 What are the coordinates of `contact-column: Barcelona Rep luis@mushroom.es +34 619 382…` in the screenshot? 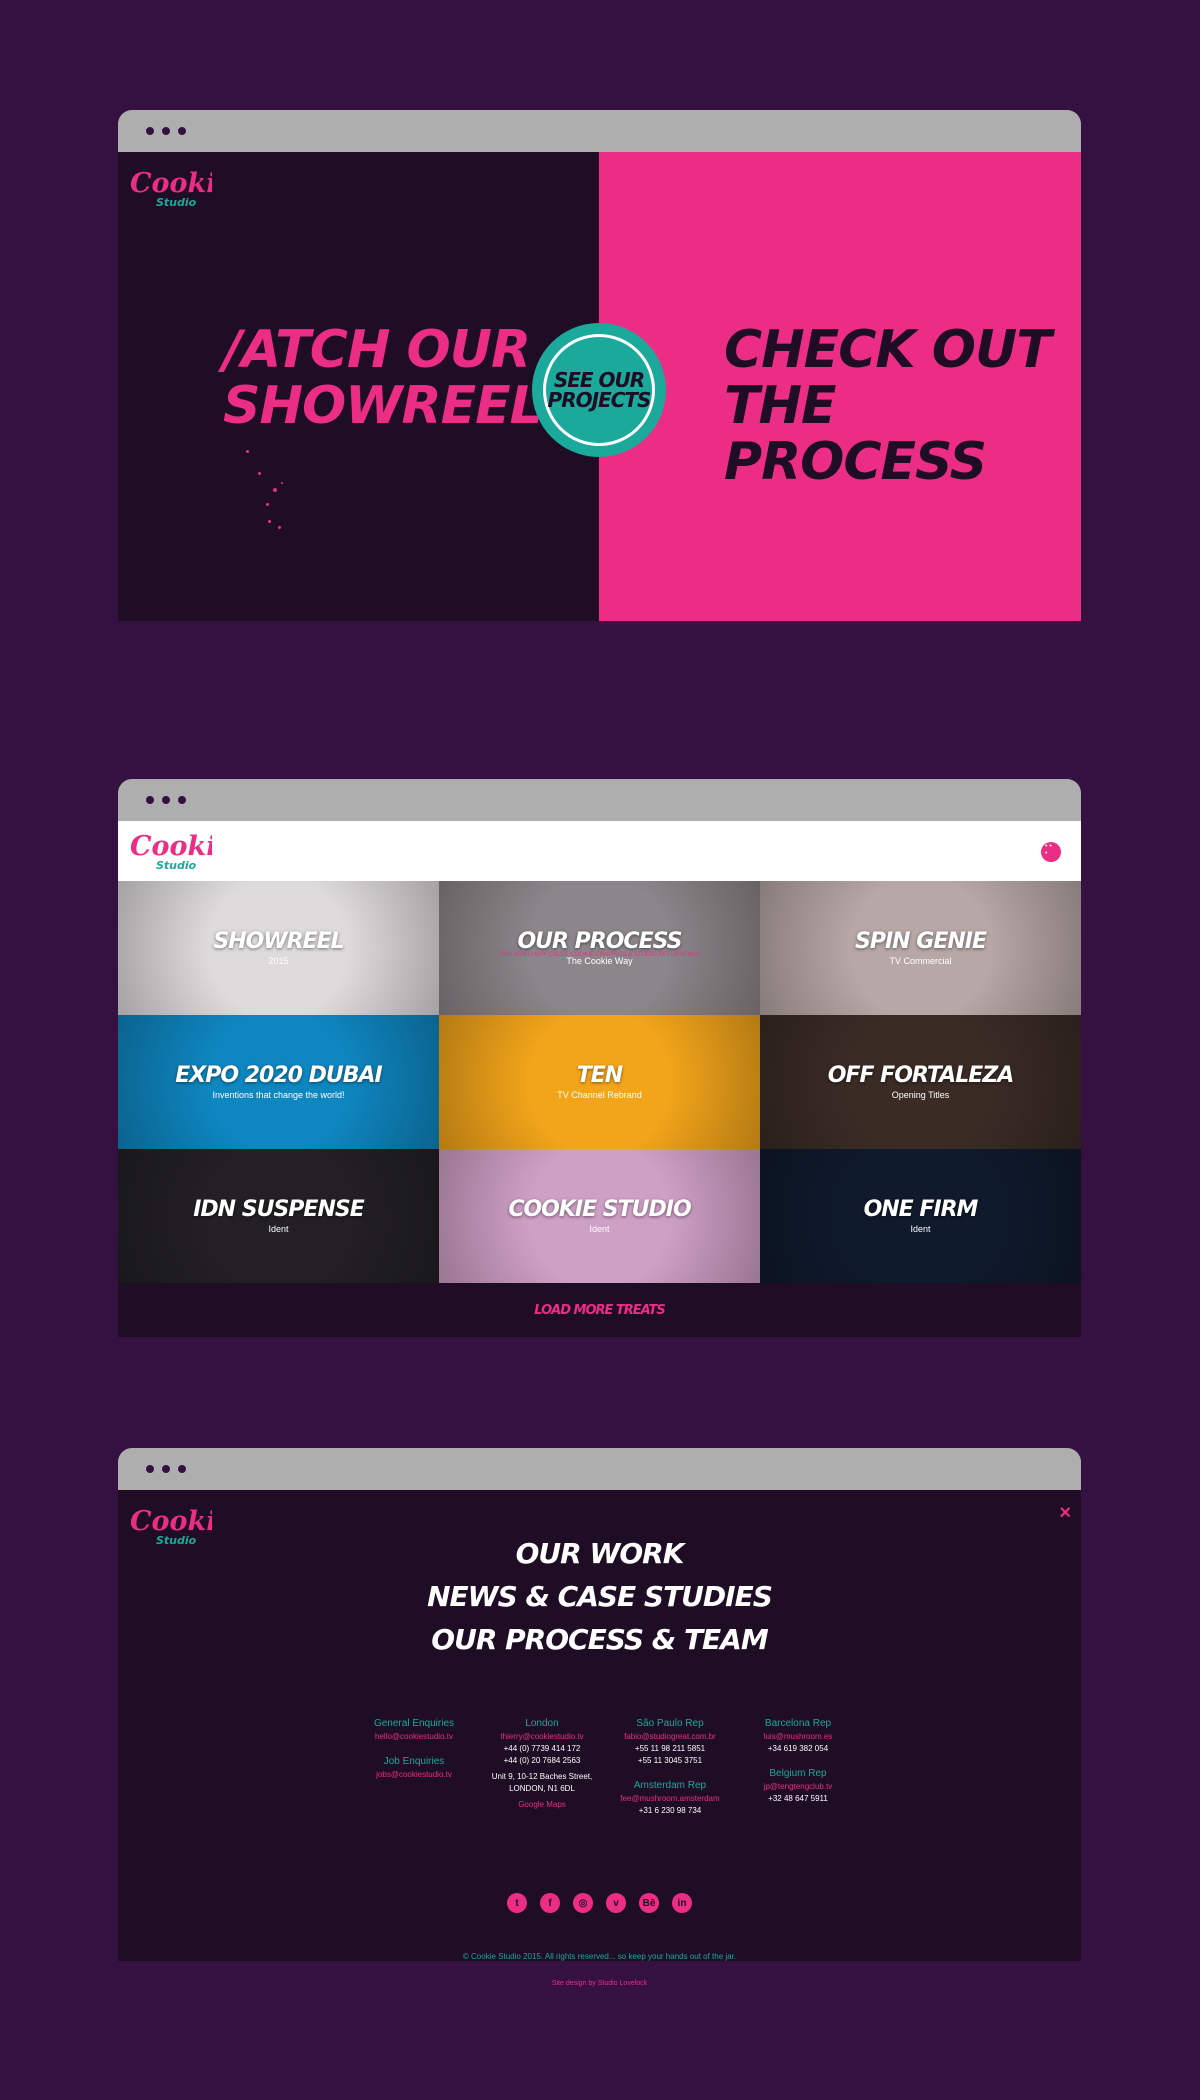 It's located at (798, 1767).